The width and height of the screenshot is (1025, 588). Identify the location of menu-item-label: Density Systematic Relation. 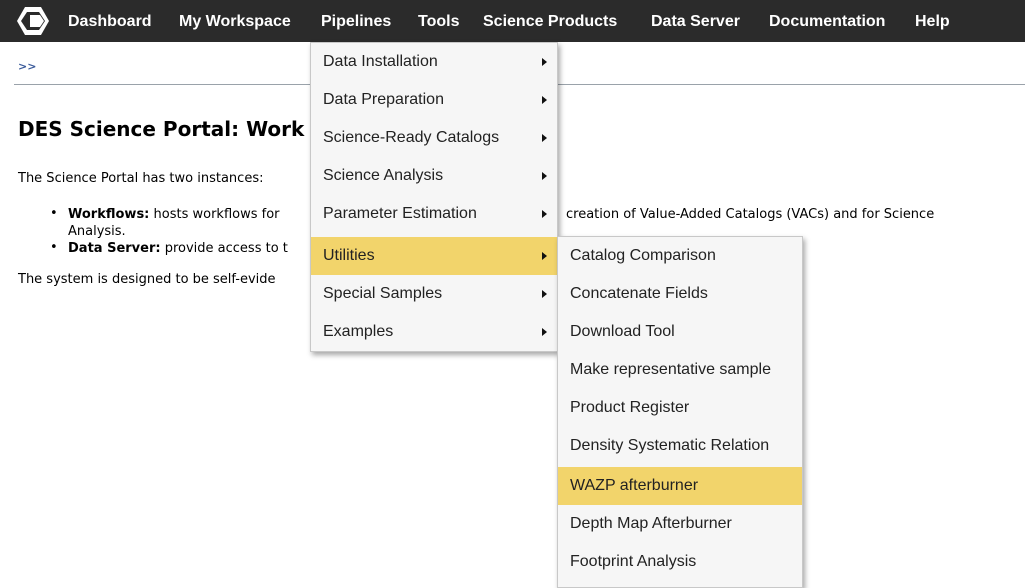
(670, 445).